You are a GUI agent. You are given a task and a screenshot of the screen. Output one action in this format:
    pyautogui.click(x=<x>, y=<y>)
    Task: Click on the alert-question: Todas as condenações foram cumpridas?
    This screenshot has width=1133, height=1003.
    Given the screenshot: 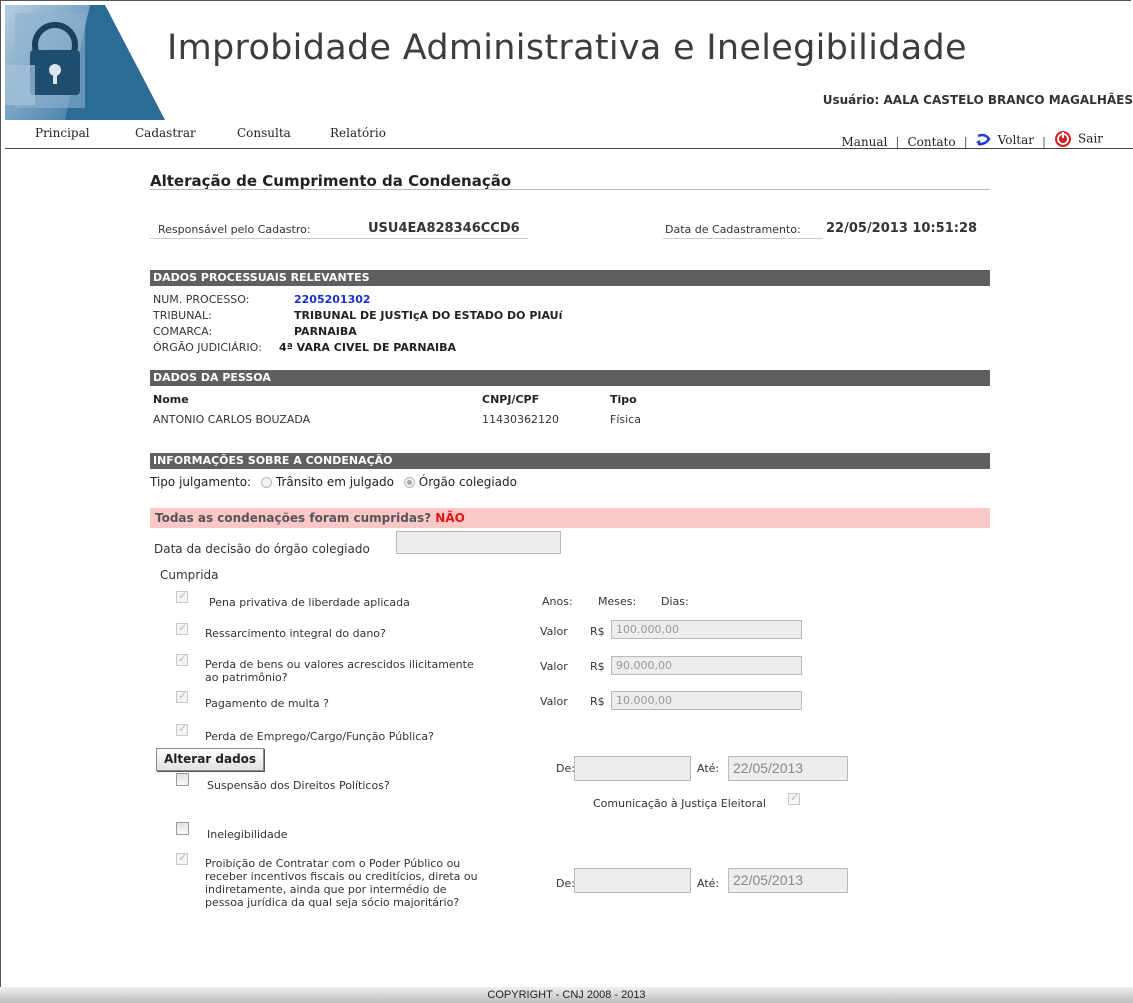 What is the action you would take?
    pyautogui.click(x=293, y=518)
    